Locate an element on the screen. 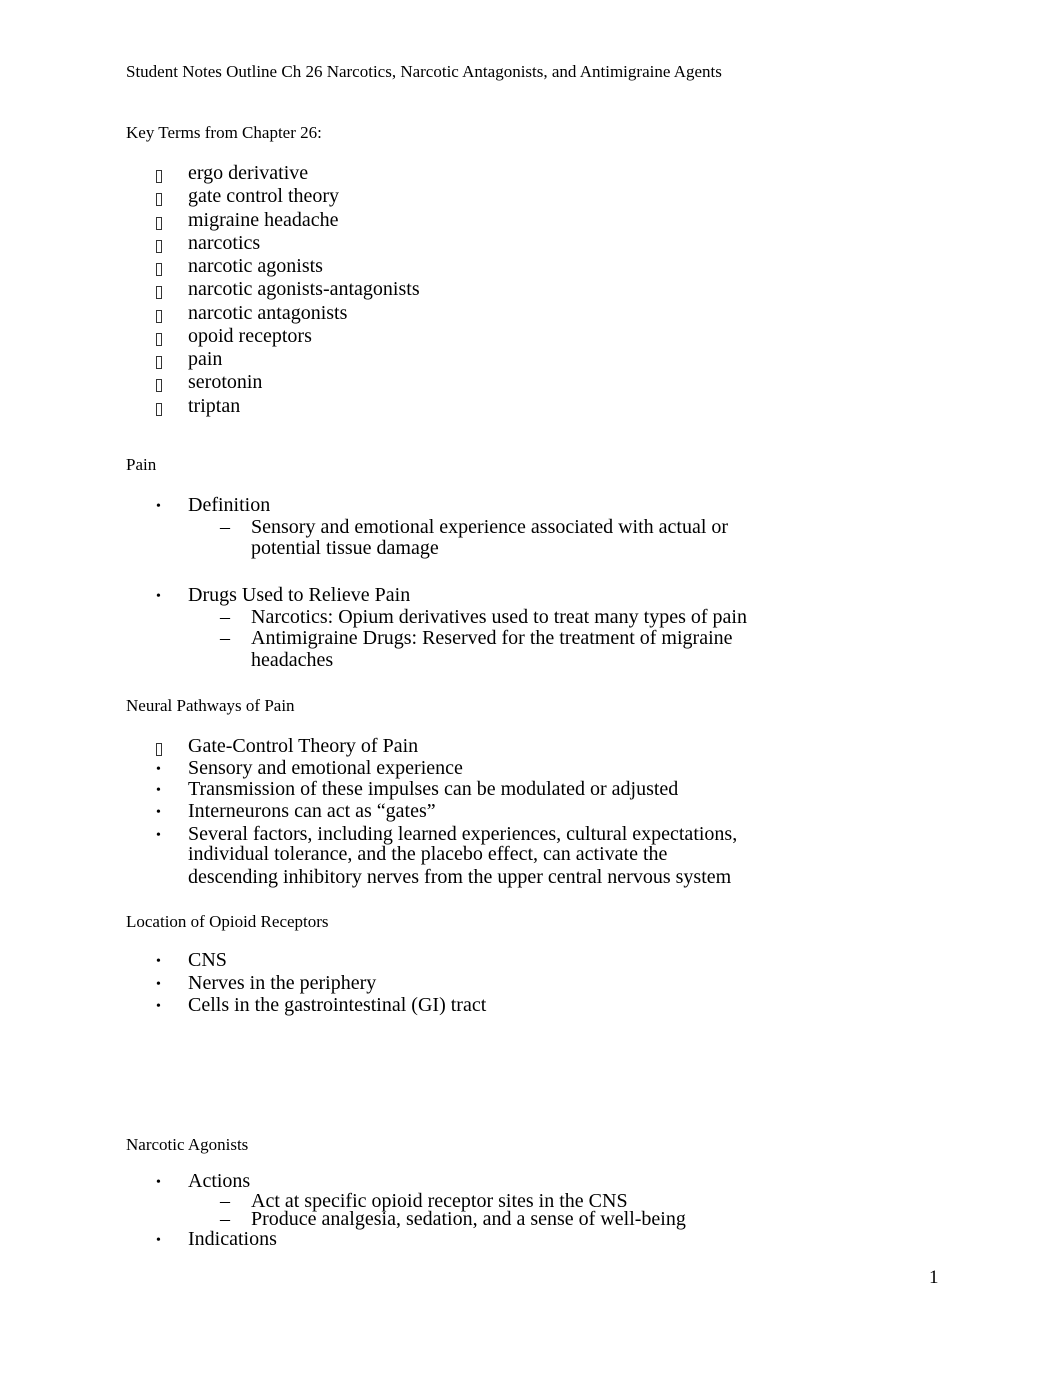  key-term-item: narcotic agonists-antagonists is located at coordinates (304, 289).